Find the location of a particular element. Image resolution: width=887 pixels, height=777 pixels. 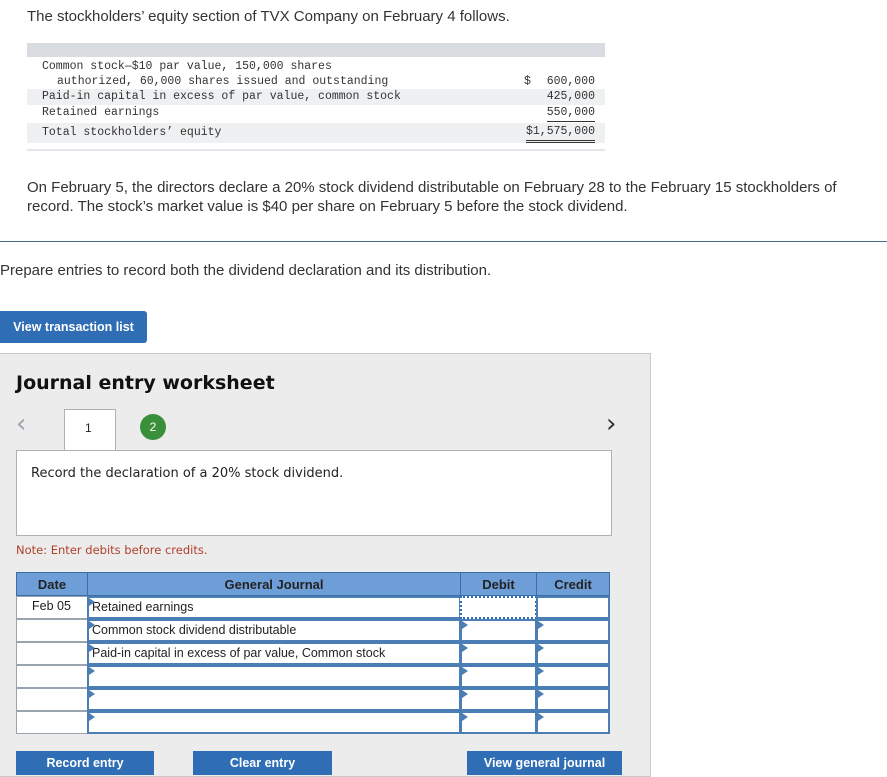

date-value: Feb 05 is located at coordinates (51, 606).